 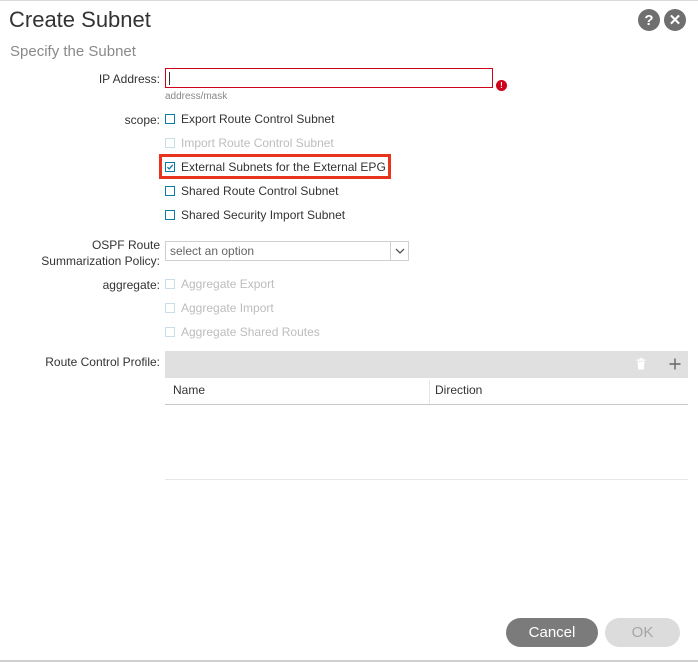 I want to click on column-header-direction: Direction, so click(x=458, y=390).